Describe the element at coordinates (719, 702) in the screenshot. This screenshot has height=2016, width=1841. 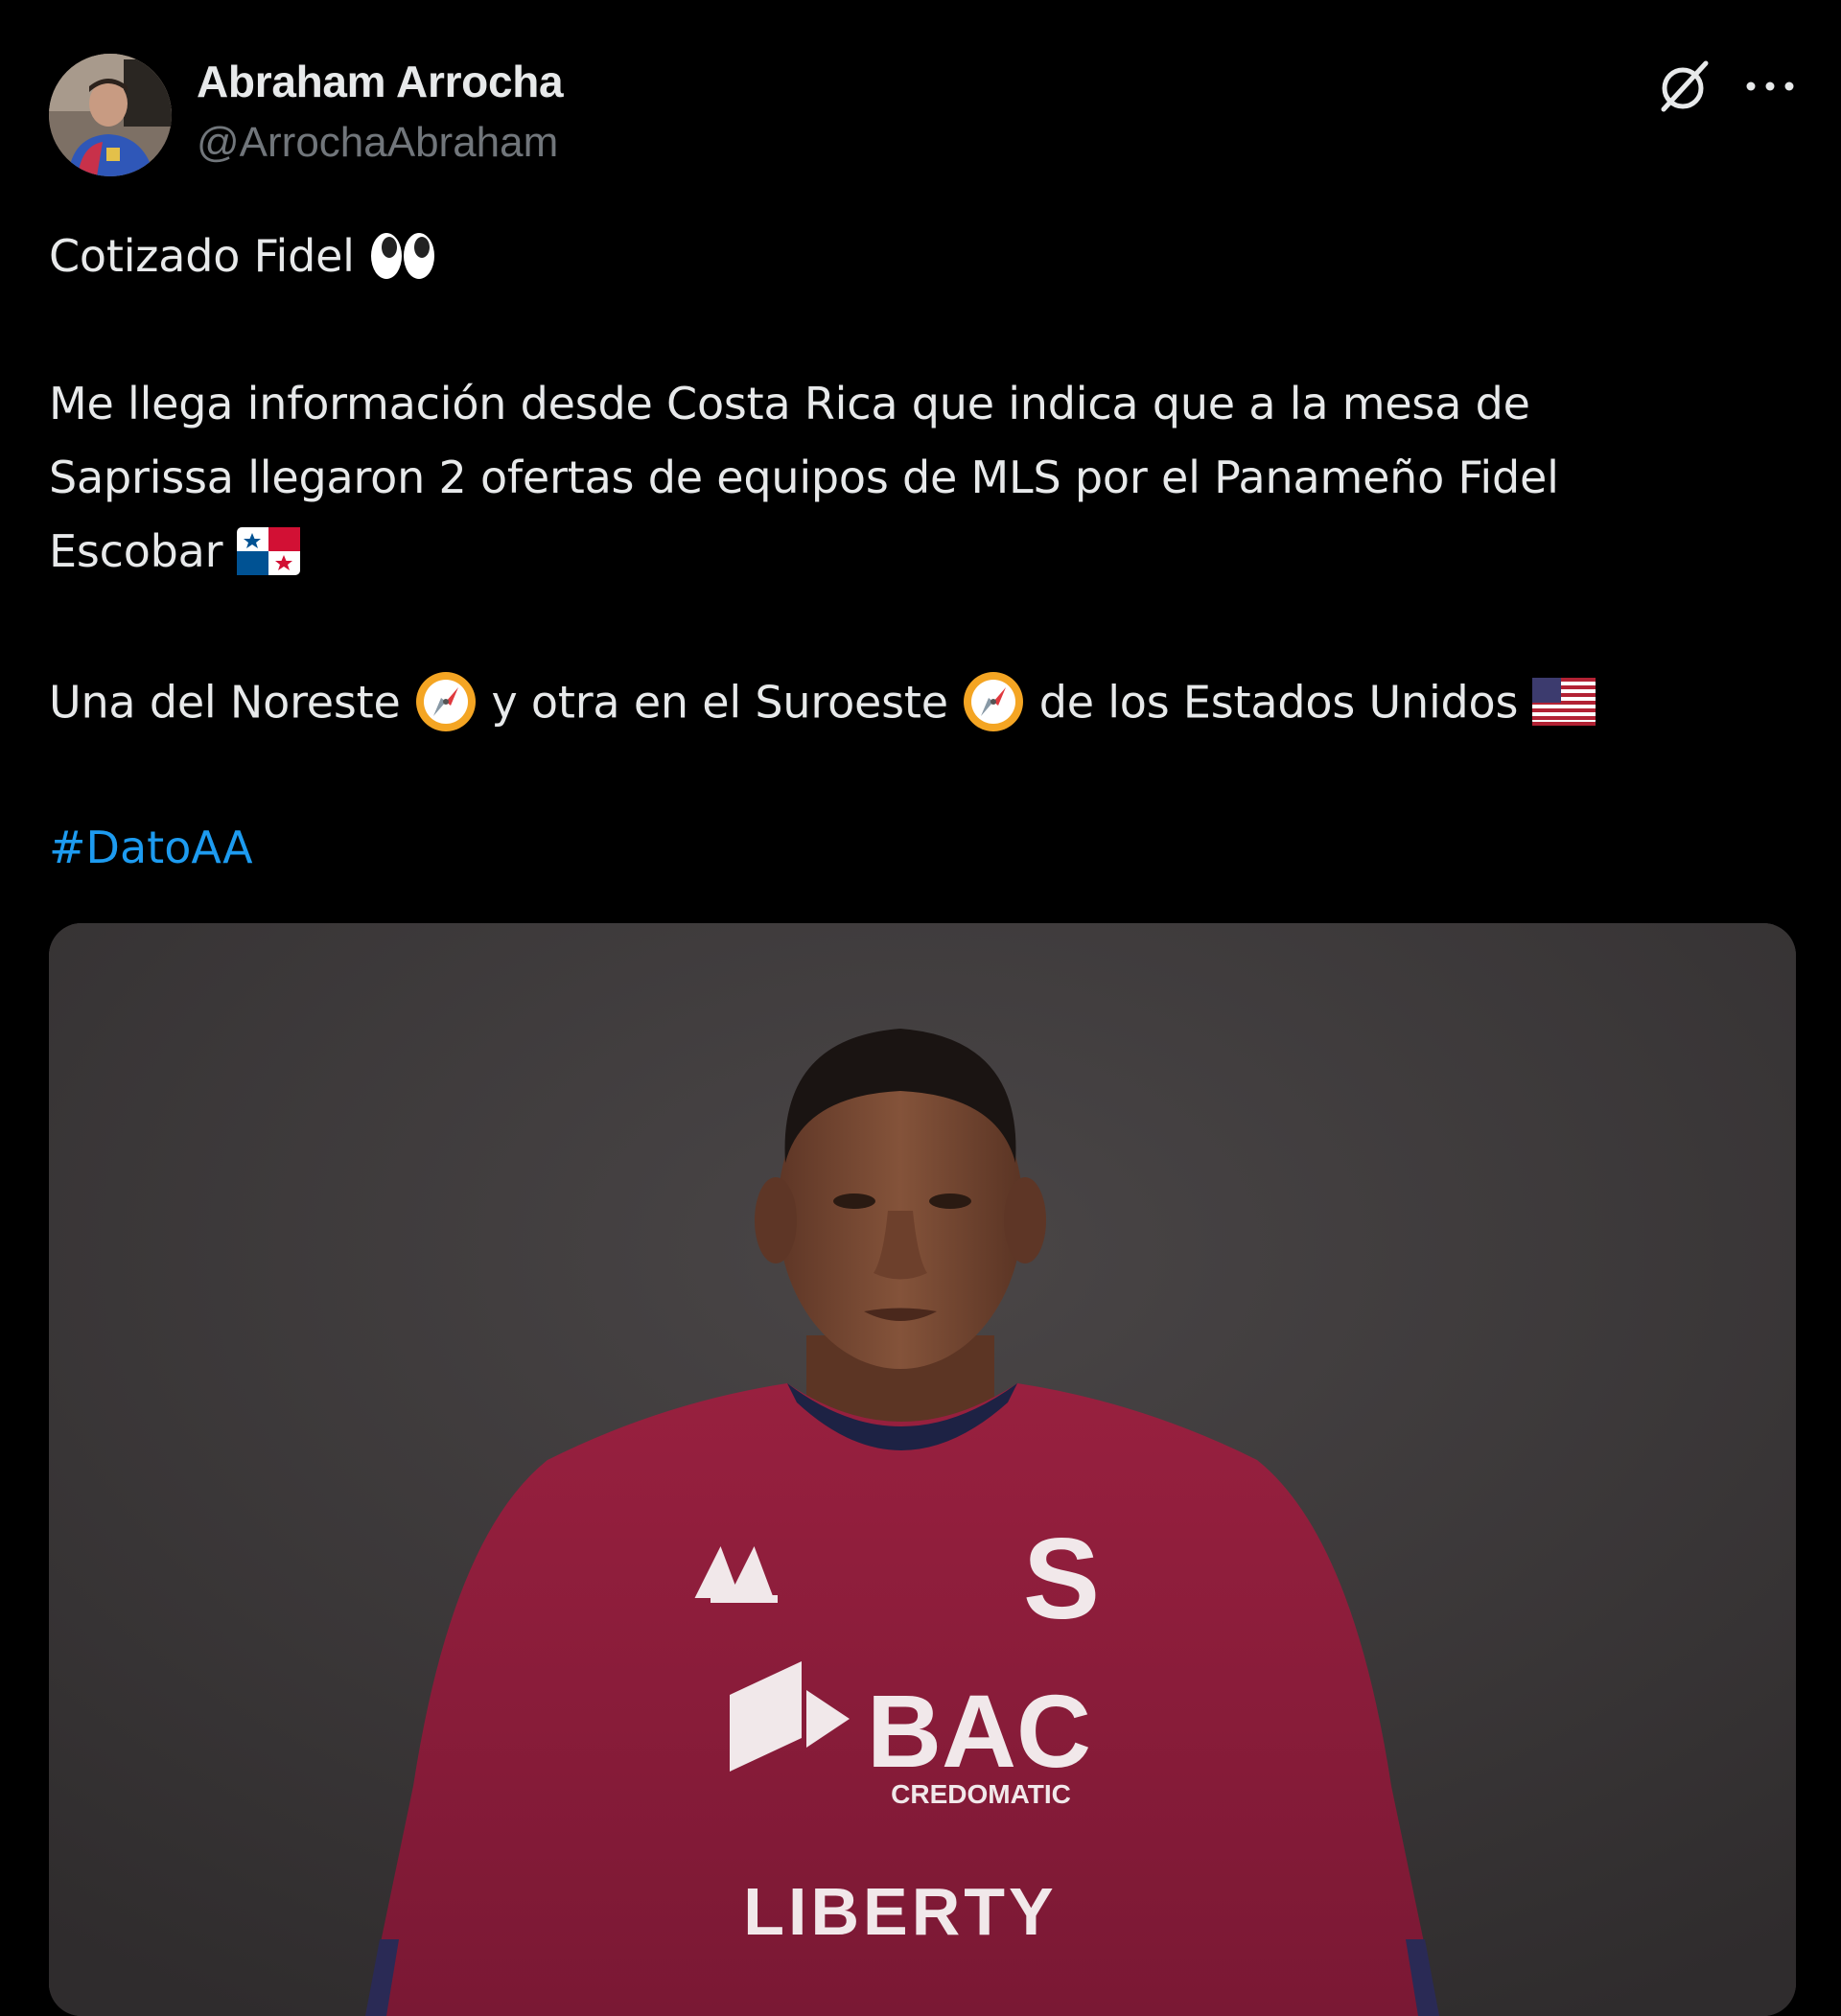
I see `tweet-text-segment: y otra en el Suroeste` at that location.